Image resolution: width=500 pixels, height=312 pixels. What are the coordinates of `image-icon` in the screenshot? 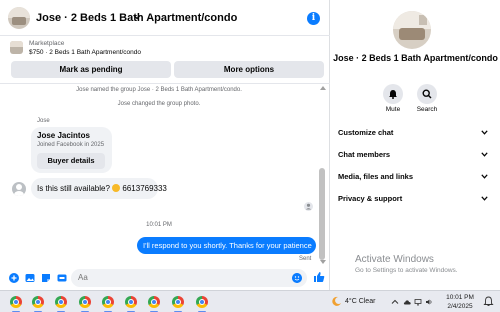 It's located at (30, 278).